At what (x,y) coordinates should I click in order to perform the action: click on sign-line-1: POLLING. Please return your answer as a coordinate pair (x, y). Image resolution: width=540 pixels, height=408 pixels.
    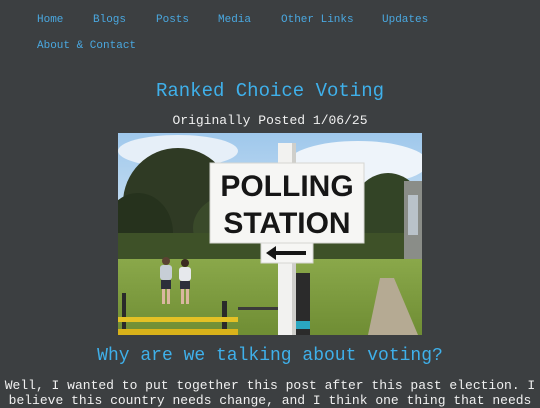
    Looking at the image, I should click on (286, 186).